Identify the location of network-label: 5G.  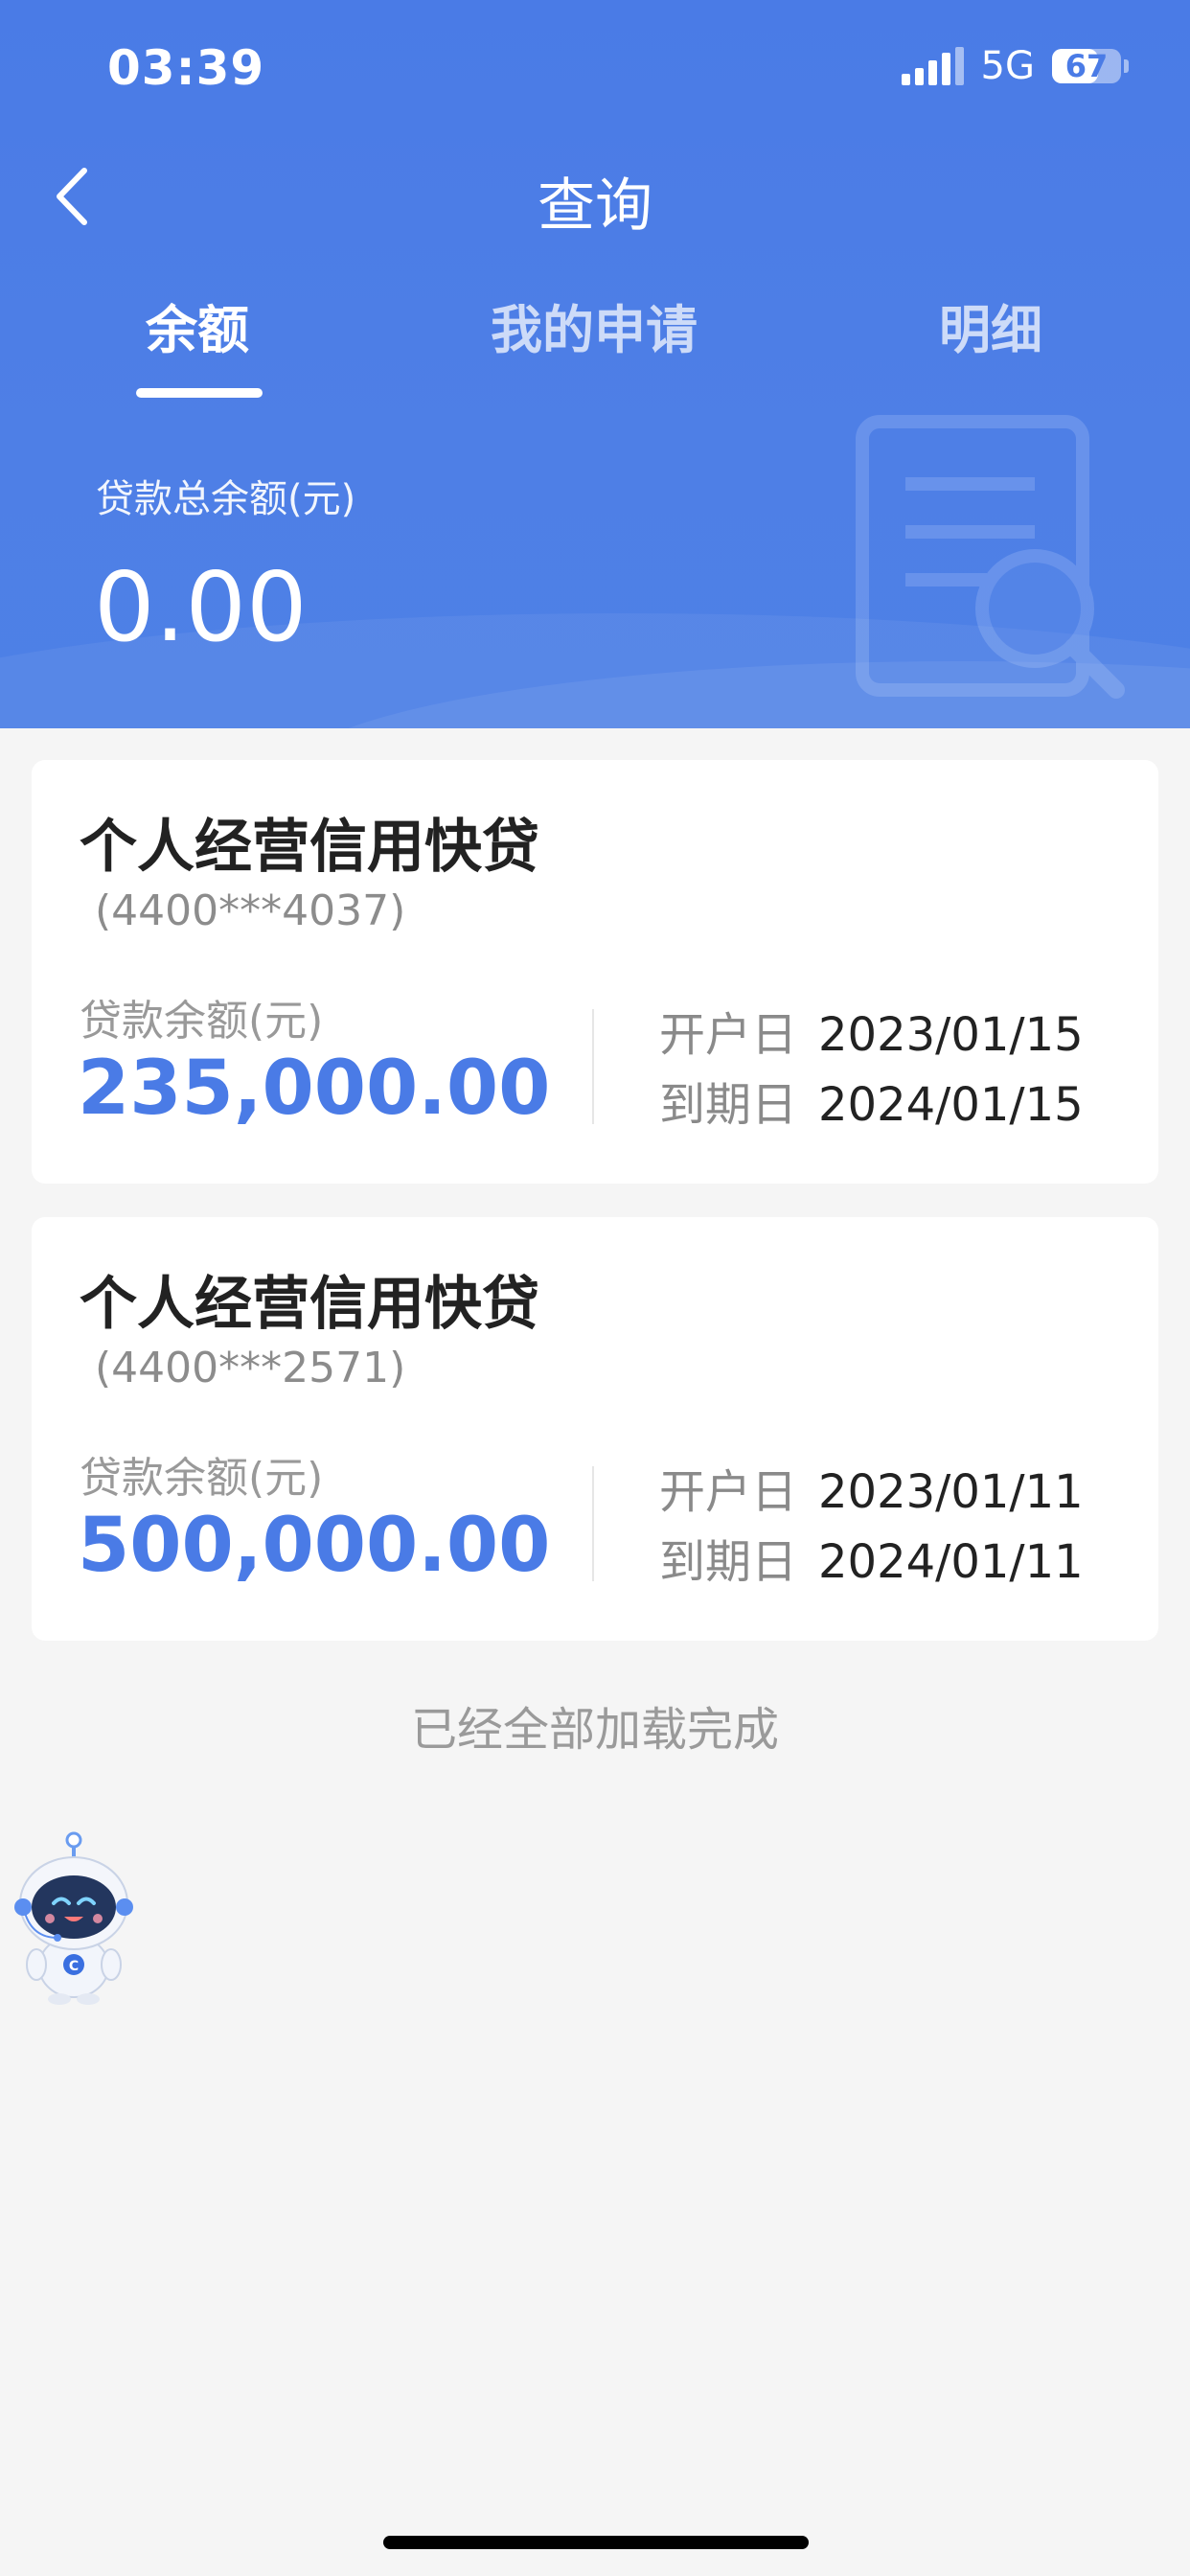
(1008, 66).